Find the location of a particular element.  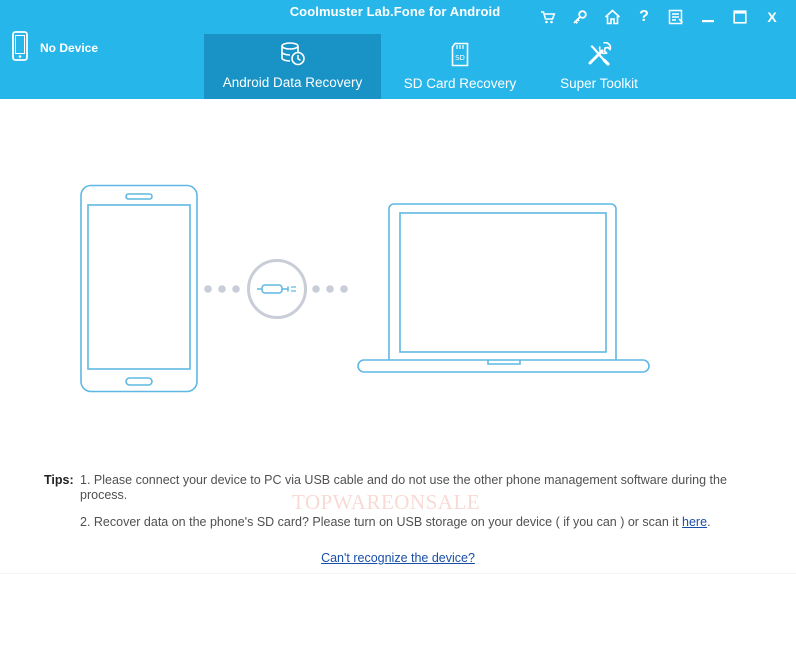

svg-text: SD is located at coordinates (460, 58).